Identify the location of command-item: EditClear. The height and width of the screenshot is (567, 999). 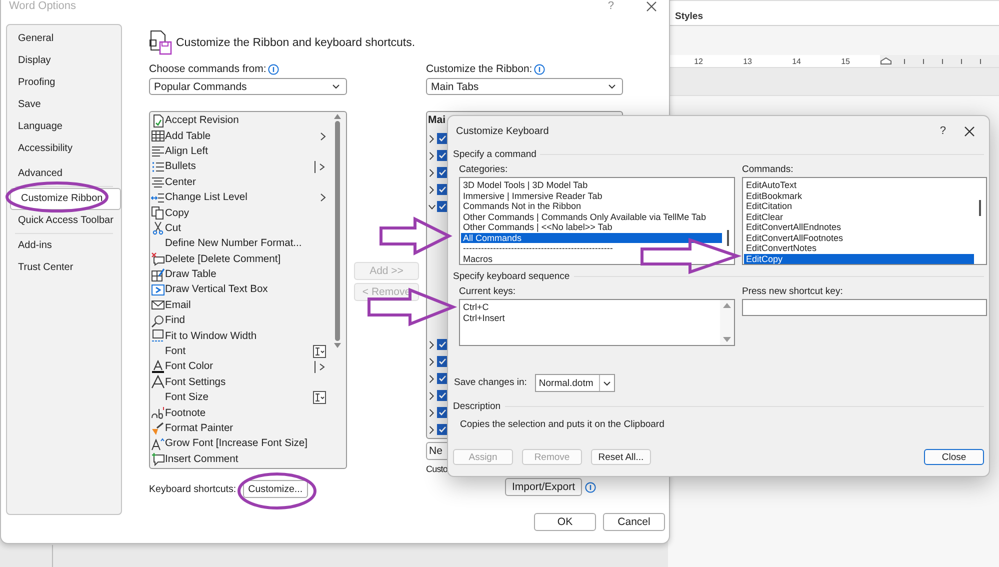
(859, 217).